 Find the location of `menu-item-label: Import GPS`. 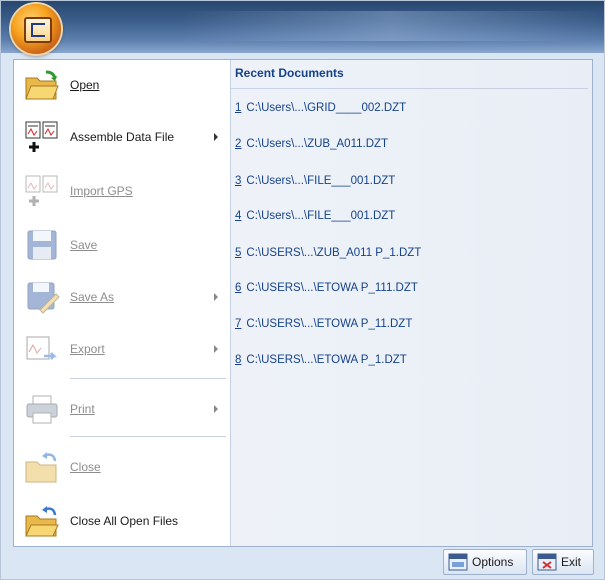

menu-item-label: Import GPS is located at coordinates (101, 191).